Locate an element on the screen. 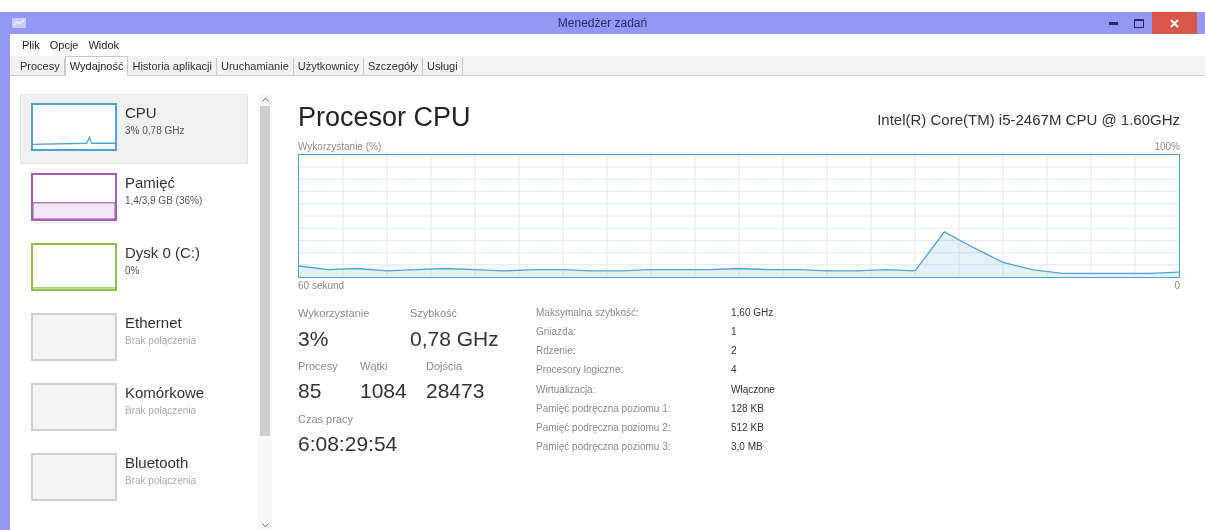 This screenshot has height=530, width=1205. processor-name: Intel(R) Core(TM) i5-2467M CPU @ 1.60GHz is located at coordinates (1028, 119).